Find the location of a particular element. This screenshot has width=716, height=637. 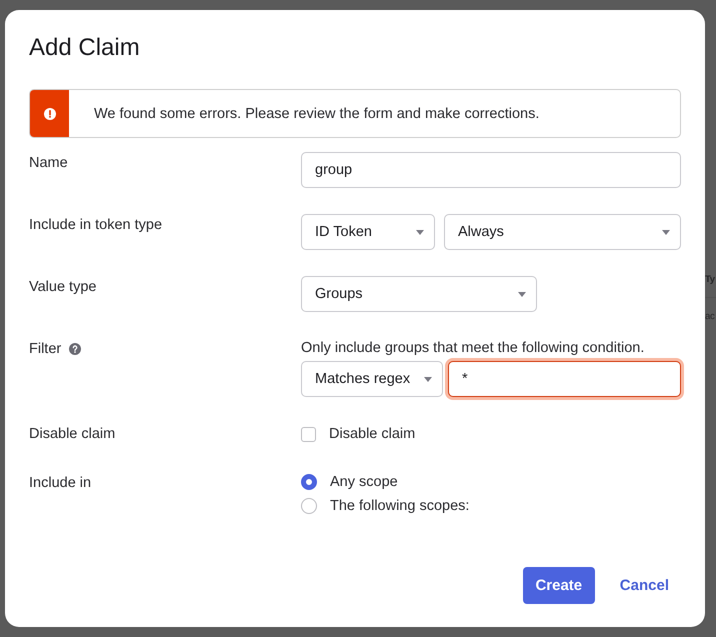

cancel-link: Cancel is located at coordinates (644, 585).